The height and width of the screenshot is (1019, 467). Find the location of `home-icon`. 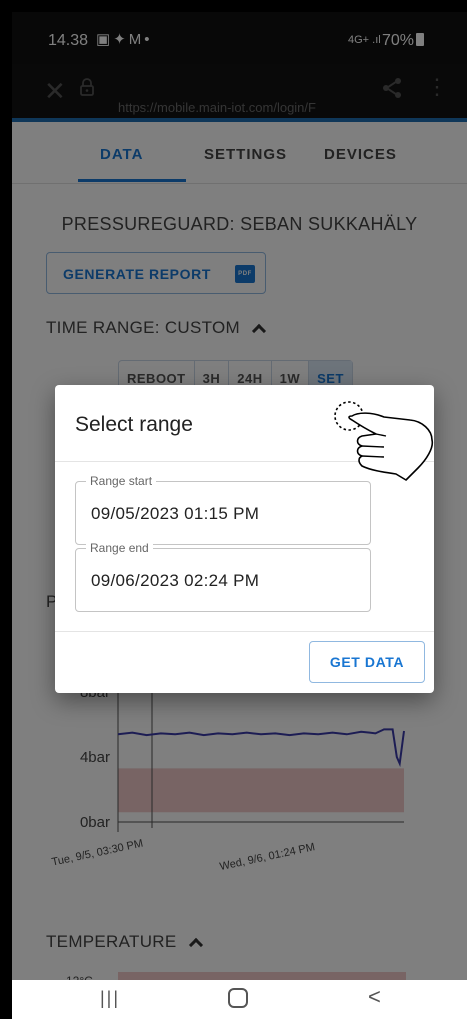

home-icon is located at coordinates (238, 998).